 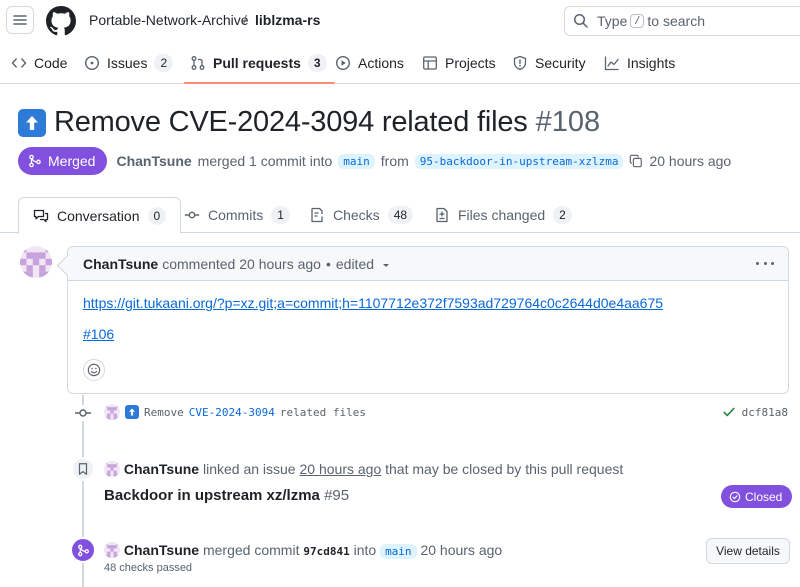 I want to click on repo-nav-actions: Actions, so click(x=369, y=62).